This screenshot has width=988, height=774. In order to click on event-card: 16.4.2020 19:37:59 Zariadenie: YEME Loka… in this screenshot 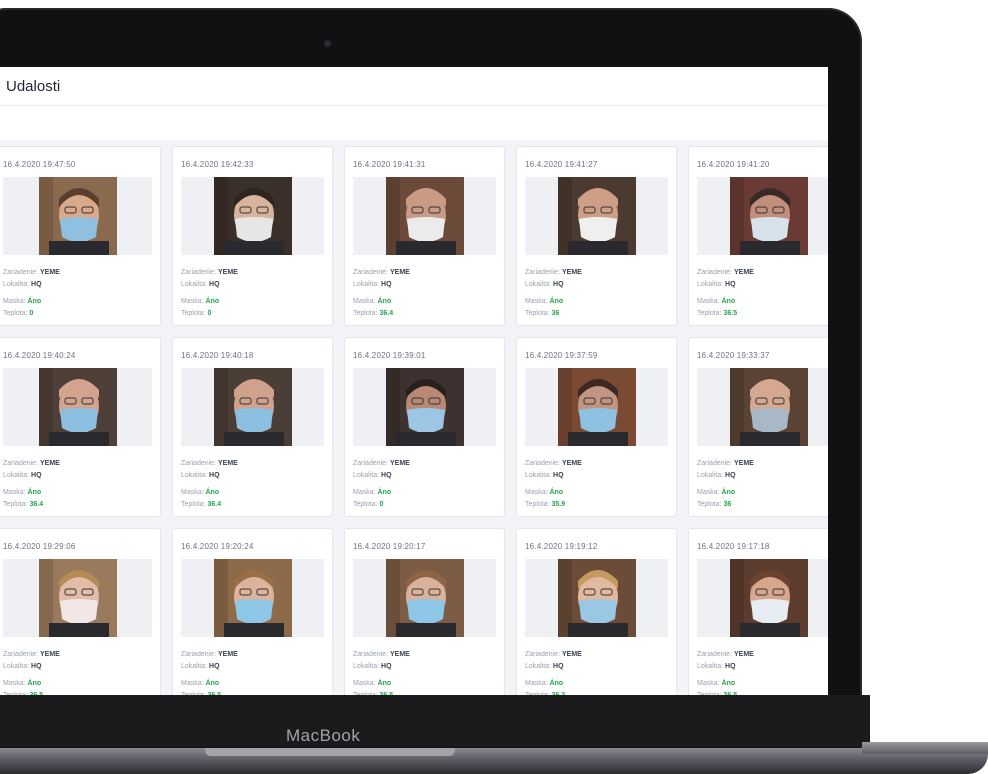, I will do `click(596, 427)`.